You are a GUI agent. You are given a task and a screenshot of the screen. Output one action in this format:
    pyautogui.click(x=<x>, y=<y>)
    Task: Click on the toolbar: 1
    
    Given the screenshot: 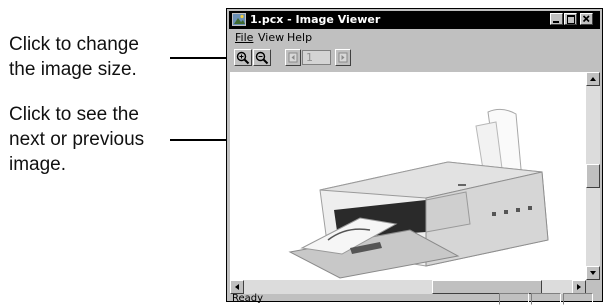 What is the action you would take?
    pyautogui.click(x=414, y=58)
    